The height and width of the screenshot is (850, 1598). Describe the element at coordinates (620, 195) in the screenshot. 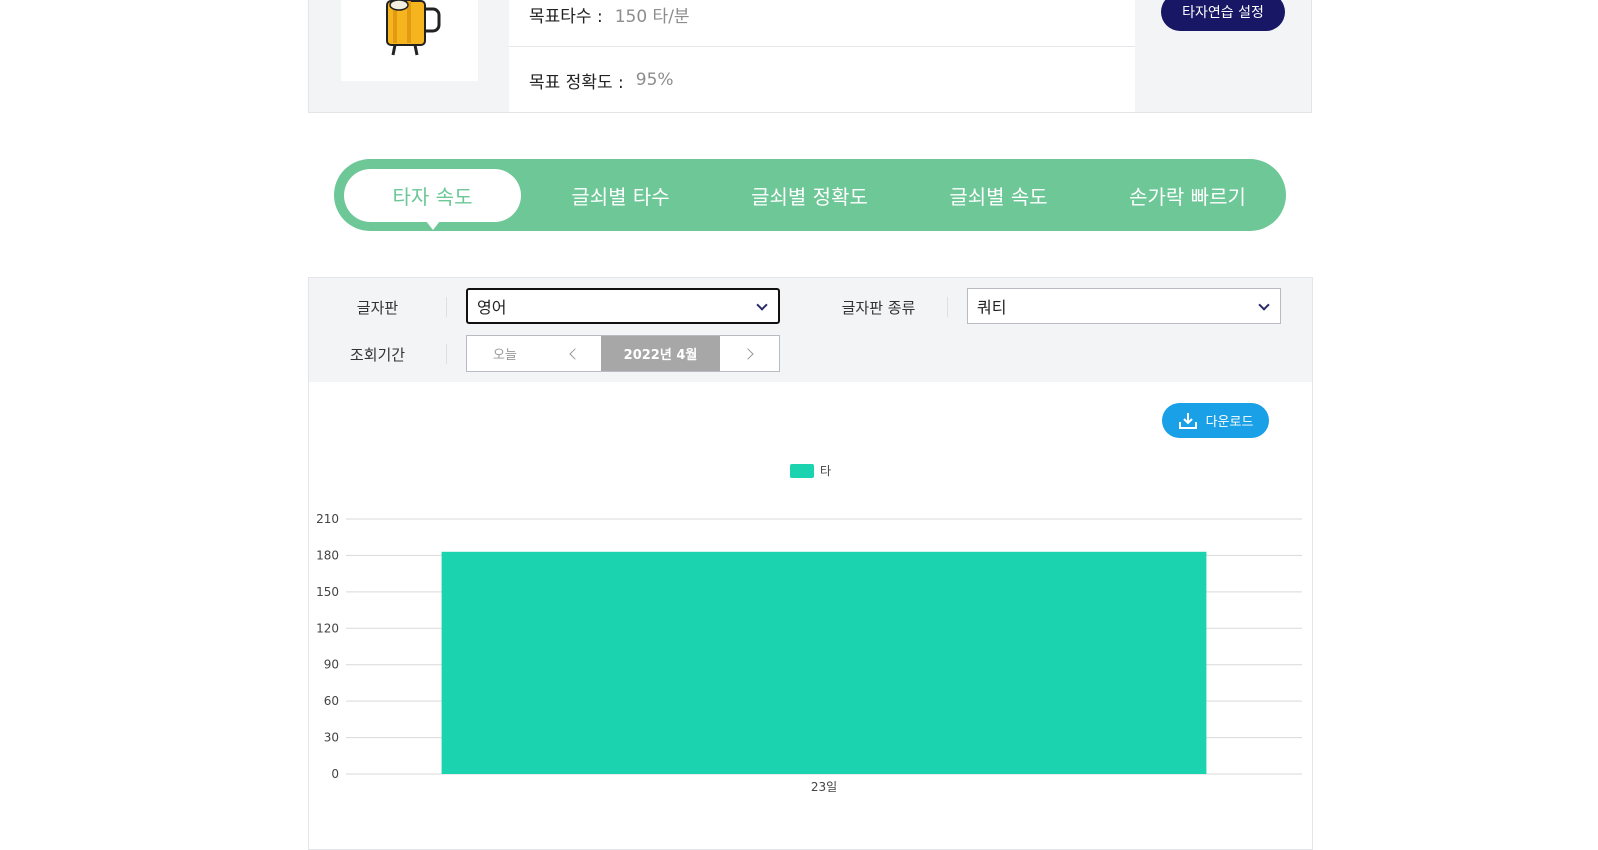

I see `tab-keystrokes-per-key: 글쇠별 타수` at that location.